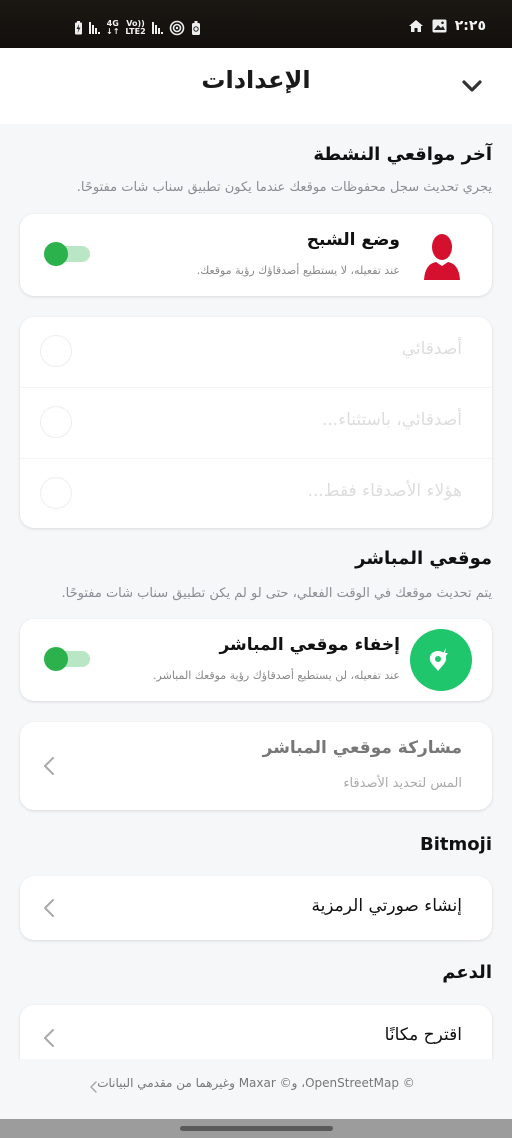  Describe the element at coordinates (423, 558) in the screenshot. I see `section-title-live-location: موقعي المباشر` at that location.